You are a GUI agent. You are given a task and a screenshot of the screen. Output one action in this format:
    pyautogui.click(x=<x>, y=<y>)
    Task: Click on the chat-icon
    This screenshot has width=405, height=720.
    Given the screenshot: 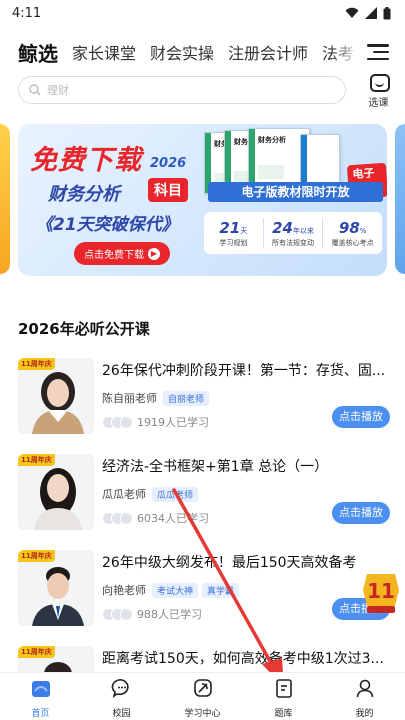 What is the action you would take?
    pyautogui.click(x=120, y=688)
    